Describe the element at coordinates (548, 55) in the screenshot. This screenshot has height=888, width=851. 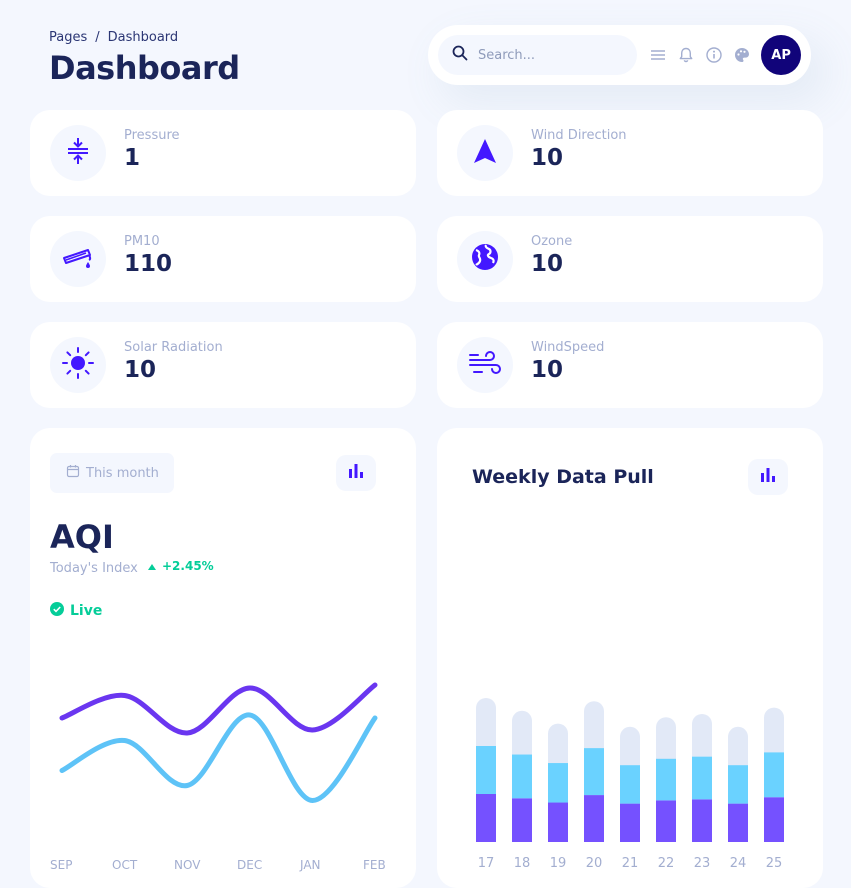
I see `search-input` at that location.